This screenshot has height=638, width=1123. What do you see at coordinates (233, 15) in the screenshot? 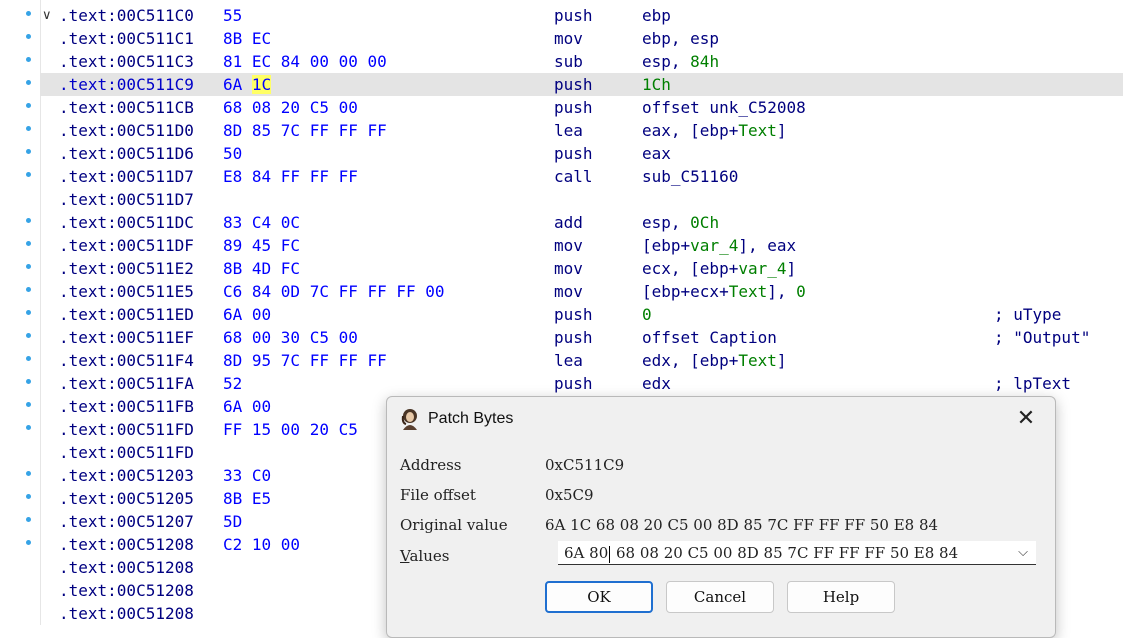
I see `row-bytes: 55` at bounding box center [233, 15].